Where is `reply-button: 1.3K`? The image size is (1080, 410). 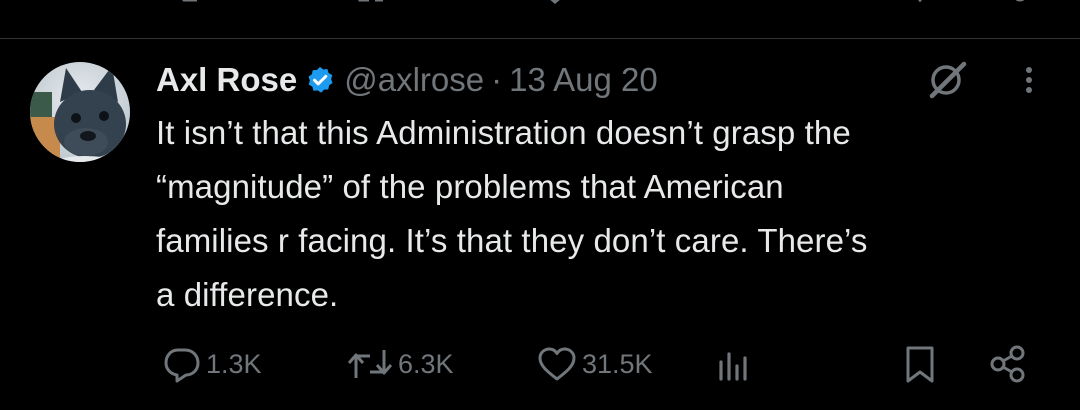
reply-button: 1.3K is located at coordinates (212, 364).